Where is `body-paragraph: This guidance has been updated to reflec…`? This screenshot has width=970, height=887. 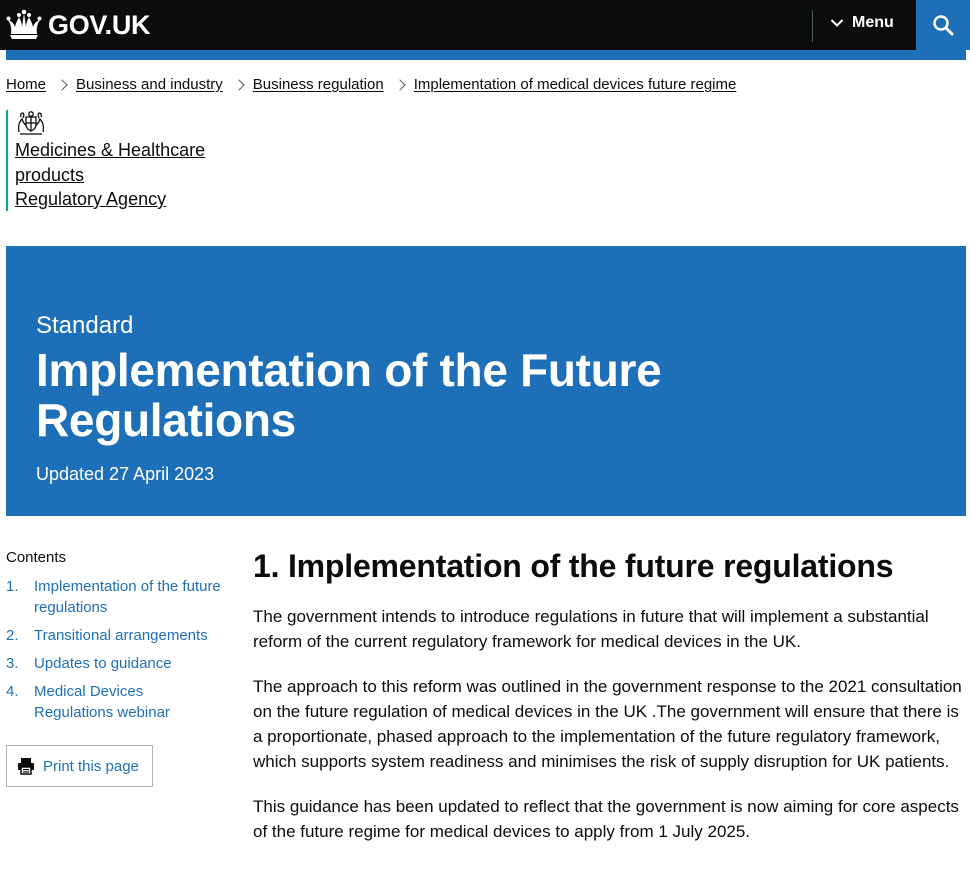 body-paragraph: This guidance has been updated to reflec… is located at coordinates (606, 819).